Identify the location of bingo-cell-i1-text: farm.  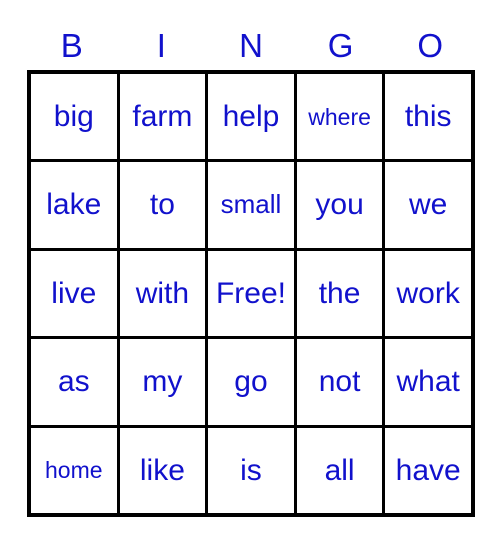
(162, 116).